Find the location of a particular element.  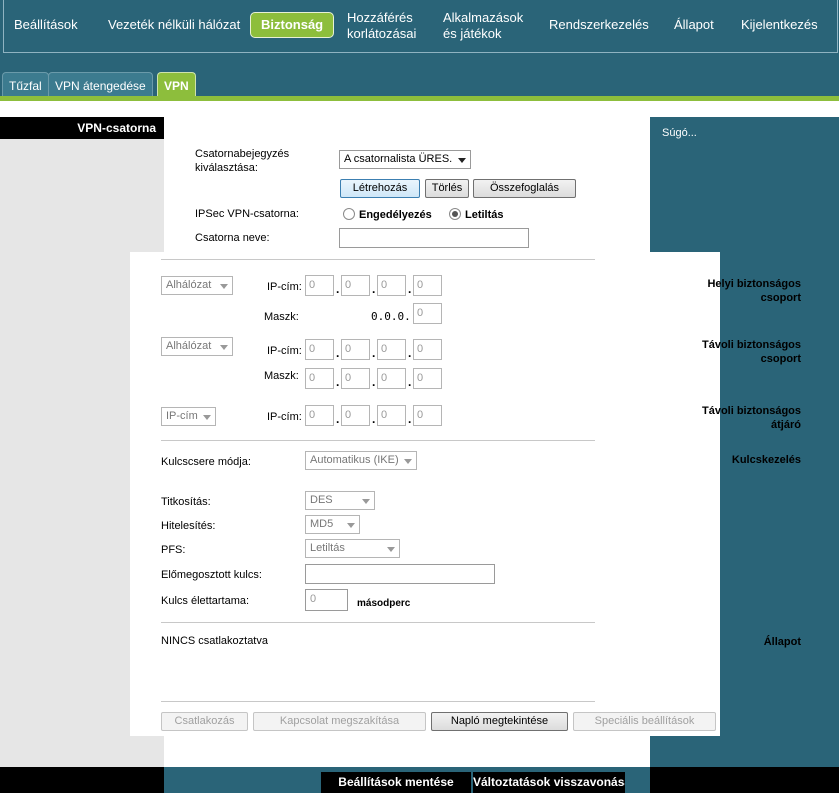

remote-group-heading: Távoli biztonságos csoport is located at coordinates (757, 352).